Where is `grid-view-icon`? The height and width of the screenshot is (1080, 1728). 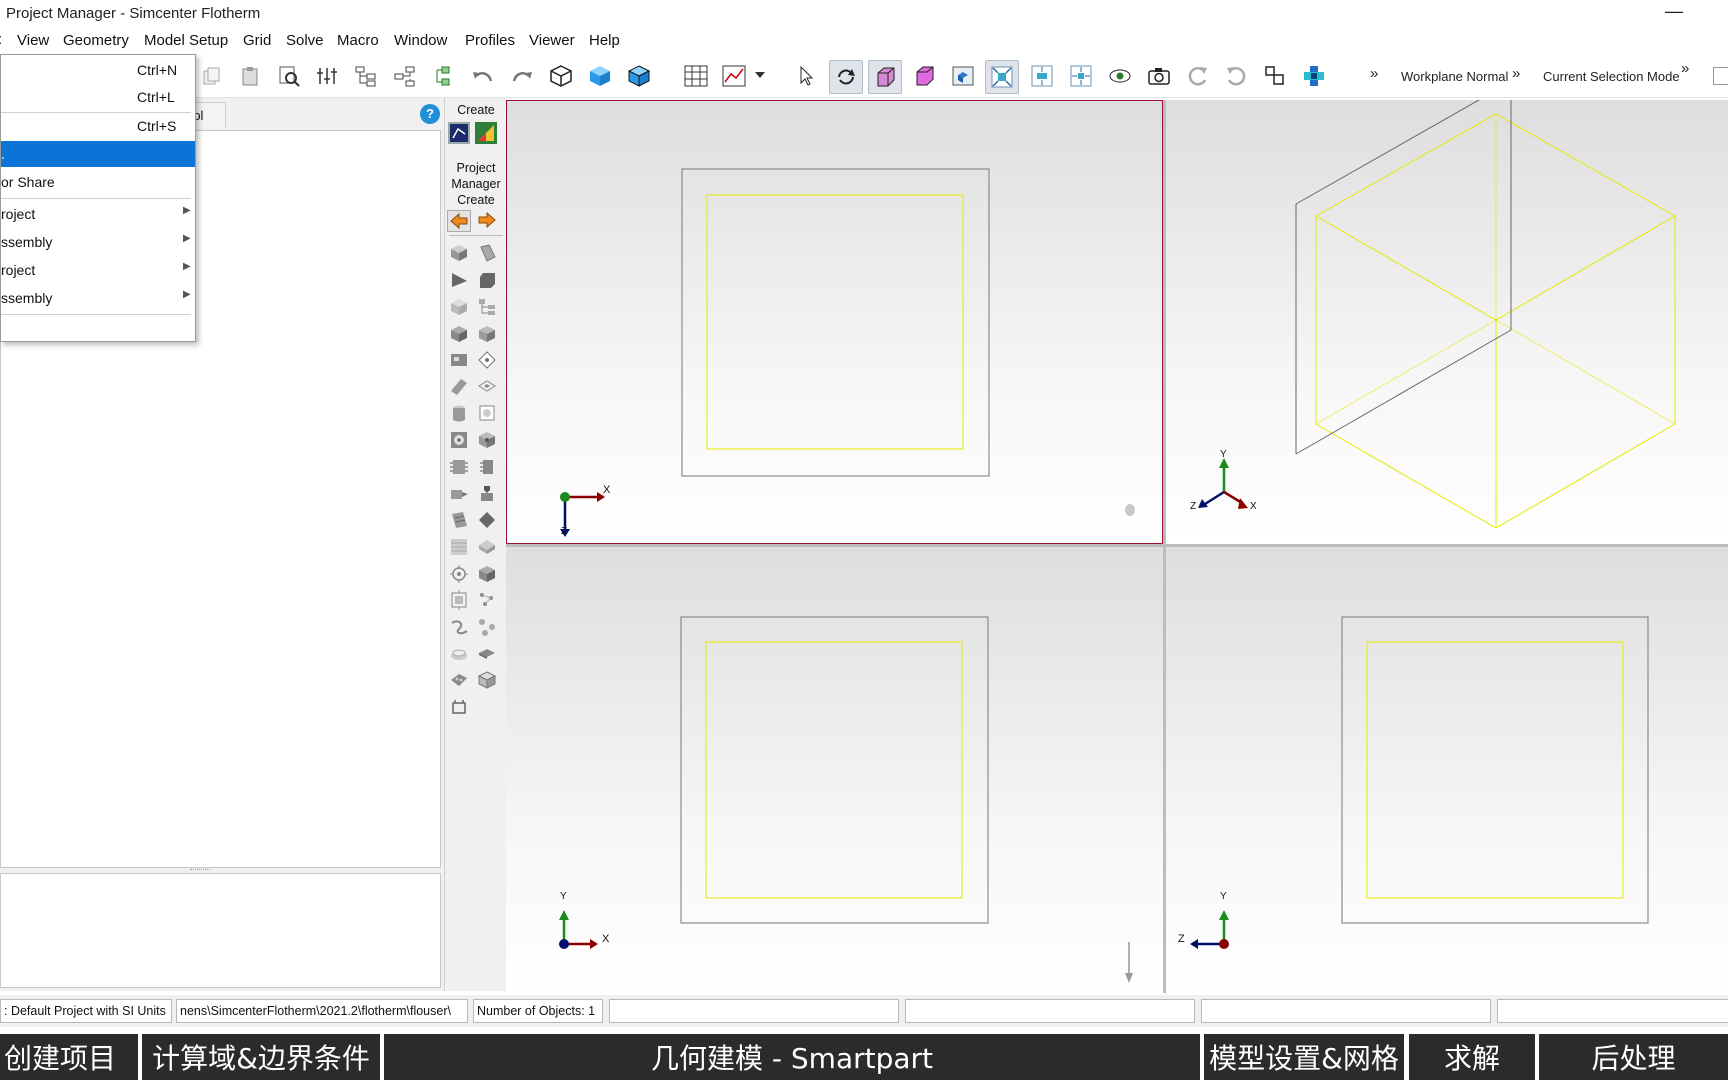
grid-view-icon is located at coordinates (696, 76).